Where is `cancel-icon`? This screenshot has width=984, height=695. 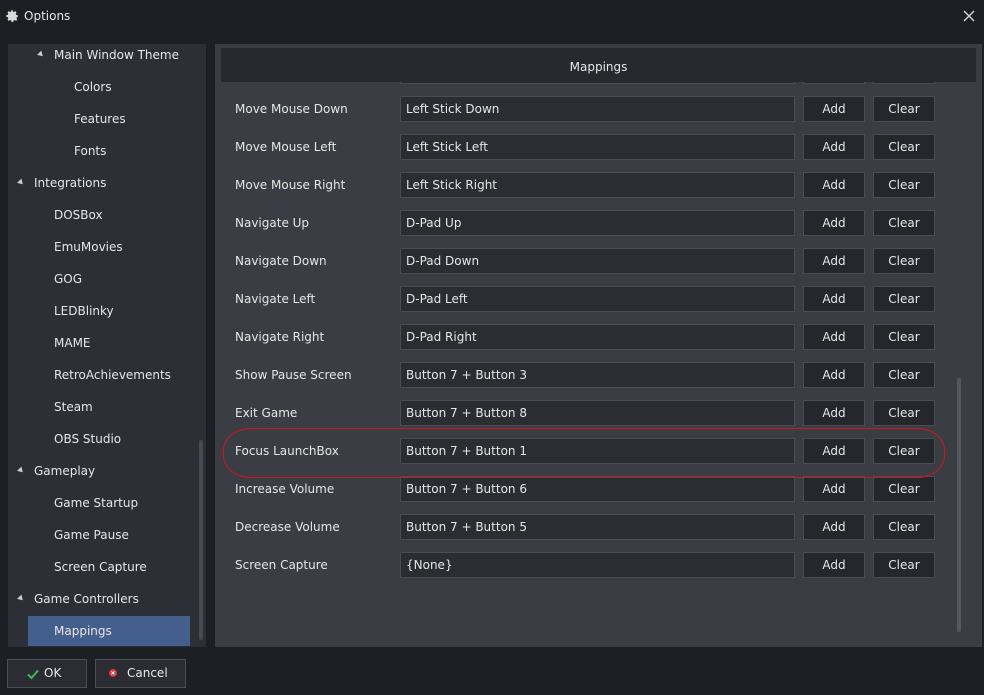 cancel-icon is located at coordinates (113, 673).